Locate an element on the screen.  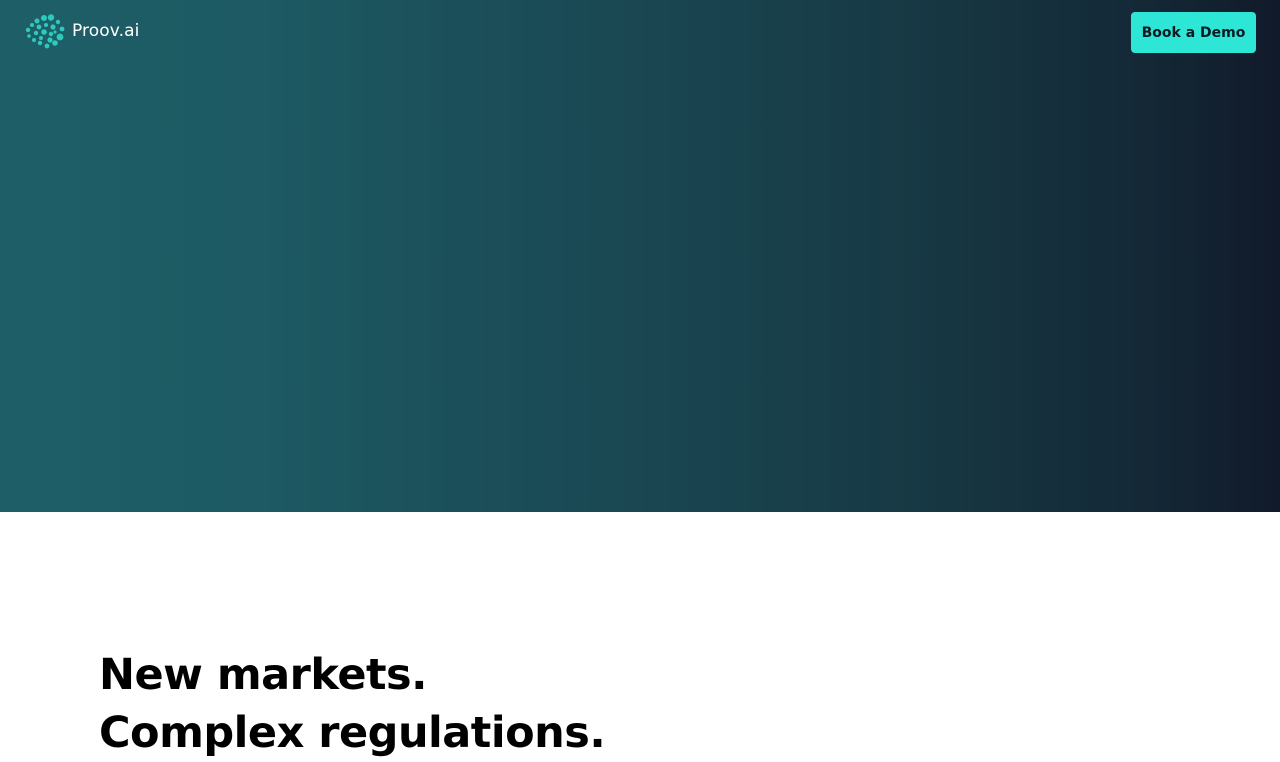
headline-line-2: Complex regulations. is located at coordinates (352, 733).